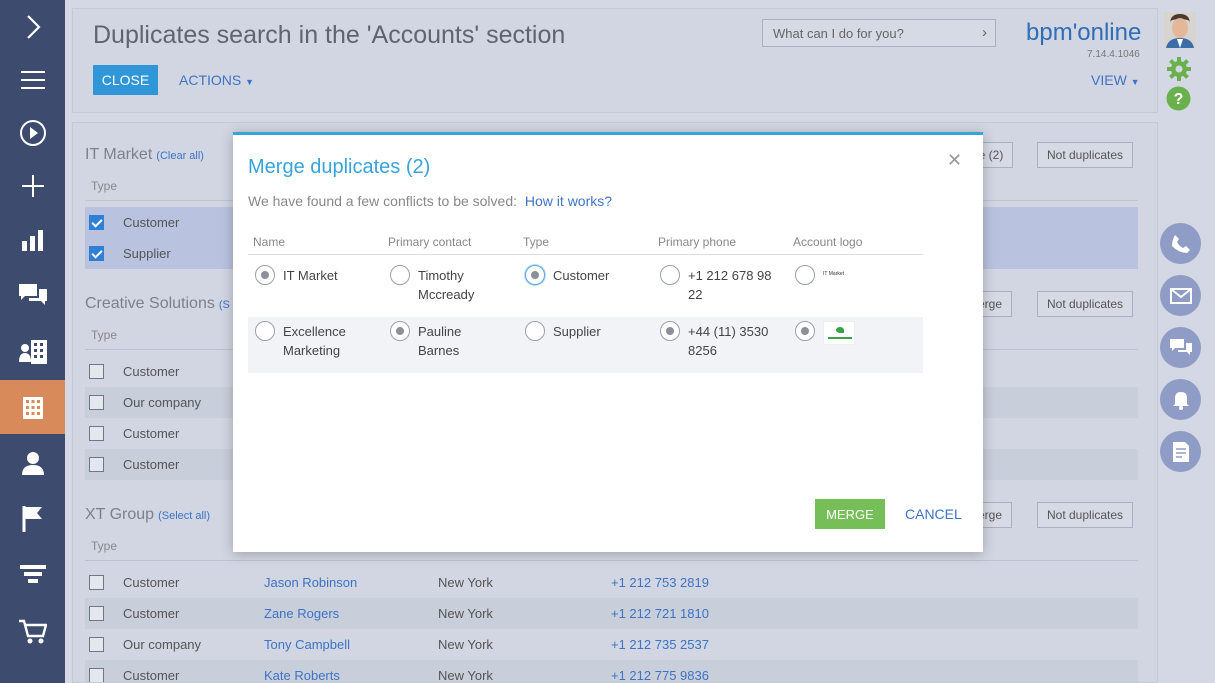 The height and width of the screenshot is (683, 1215). Describe the element at coordinates (302, 675) in the screenshot. I see `row-contact-link: Kate Roberts` at that location.